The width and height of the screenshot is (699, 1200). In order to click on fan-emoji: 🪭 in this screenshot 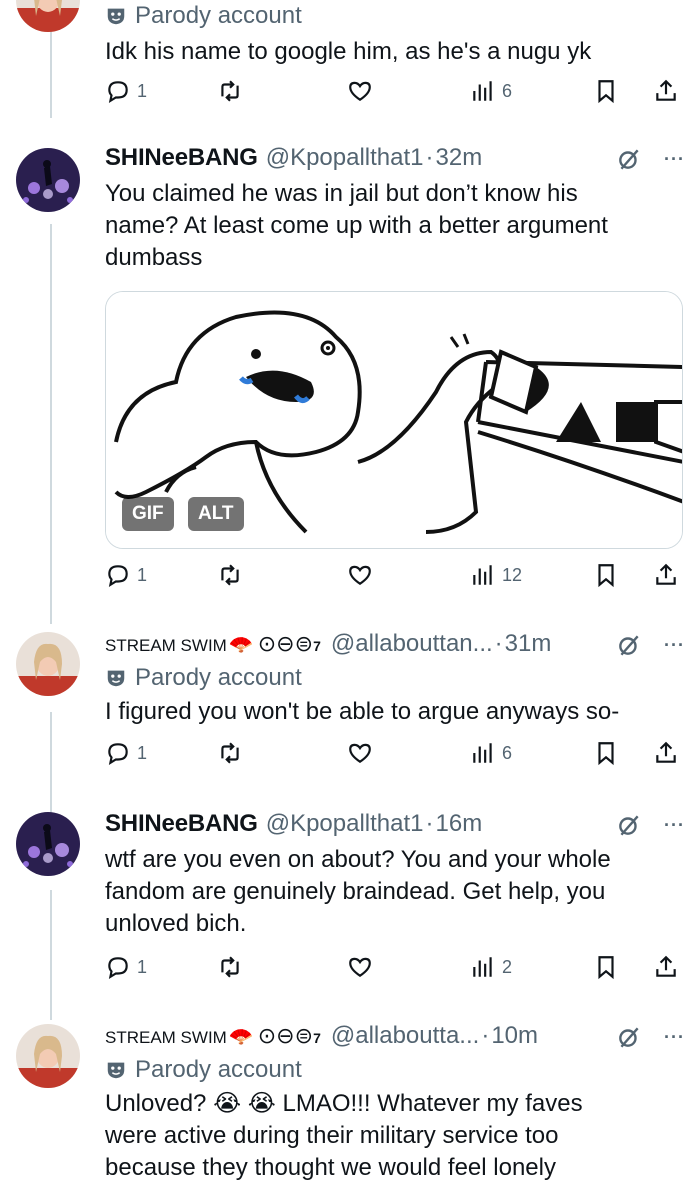, I will do `click(241, 645)`.